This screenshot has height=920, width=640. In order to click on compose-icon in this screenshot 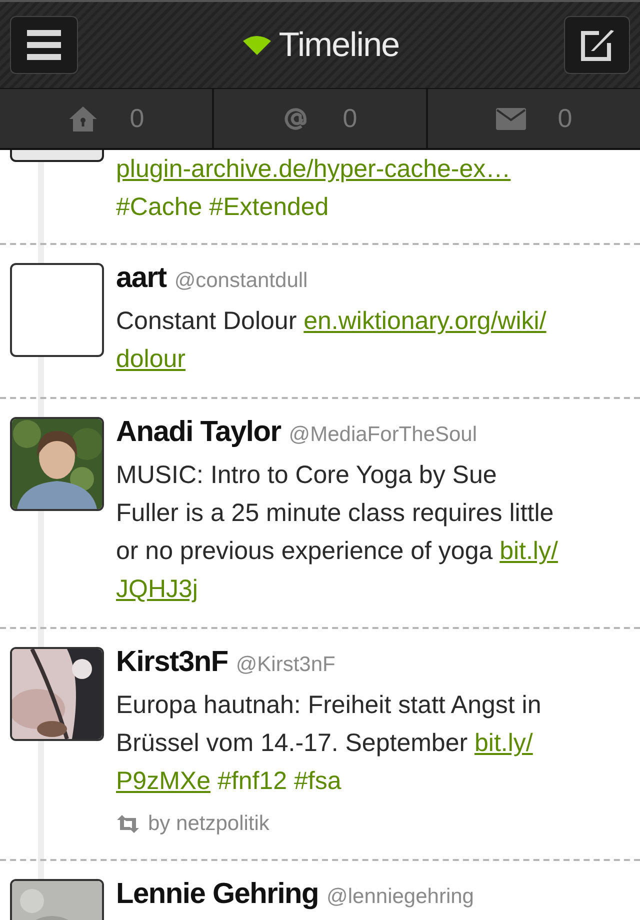, I will do `click(596, 45)`.